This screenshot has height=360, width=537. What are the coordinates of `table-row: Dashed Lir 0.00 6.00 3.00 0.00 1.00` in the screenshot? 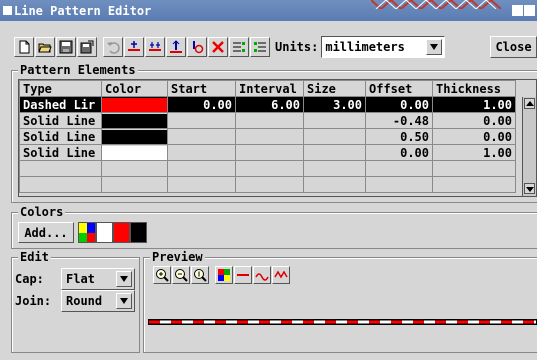 It's located at (267, 104).